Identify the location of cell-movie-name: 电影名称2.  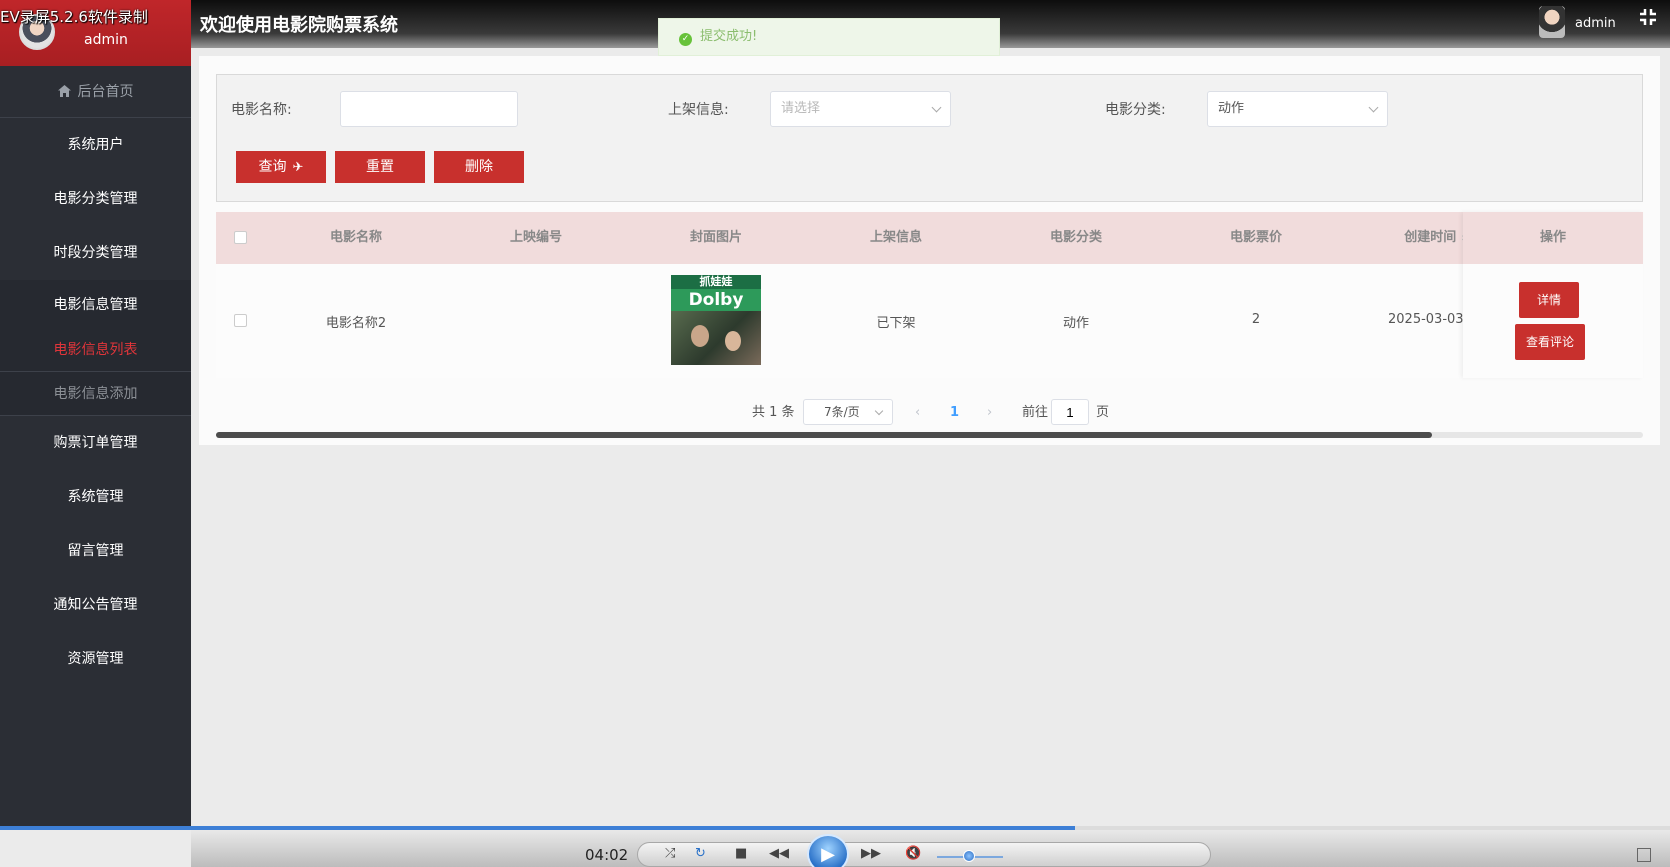
(356, 323).